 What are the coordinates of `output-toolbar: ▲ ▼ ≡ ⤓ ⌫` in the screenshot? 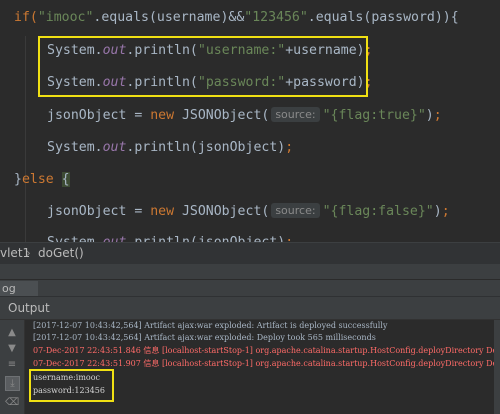 It's located at (12, 367).